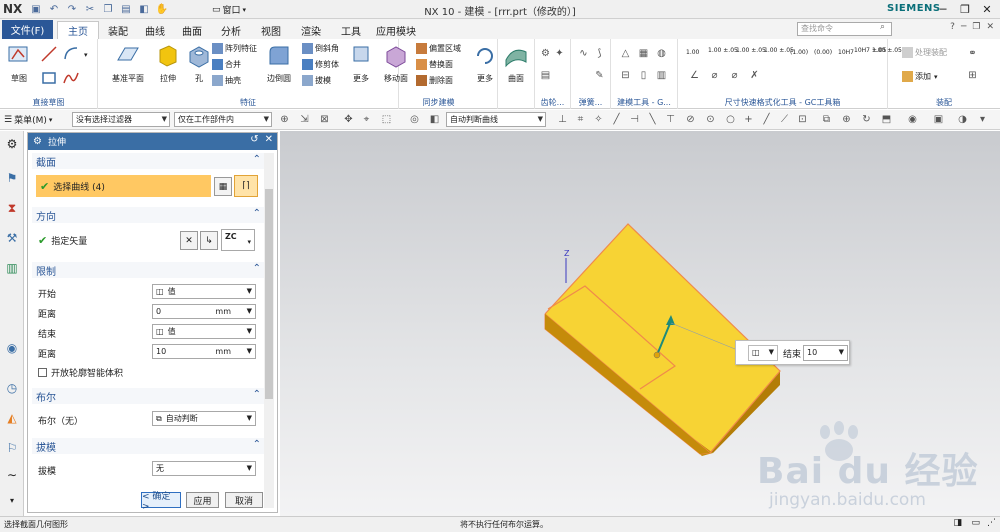 This screenshot has width=1000, height=532. Describe the element at coordinates (148, 161) in the screenshot. I see `section-header-section: 截面 ⌃` at that location.